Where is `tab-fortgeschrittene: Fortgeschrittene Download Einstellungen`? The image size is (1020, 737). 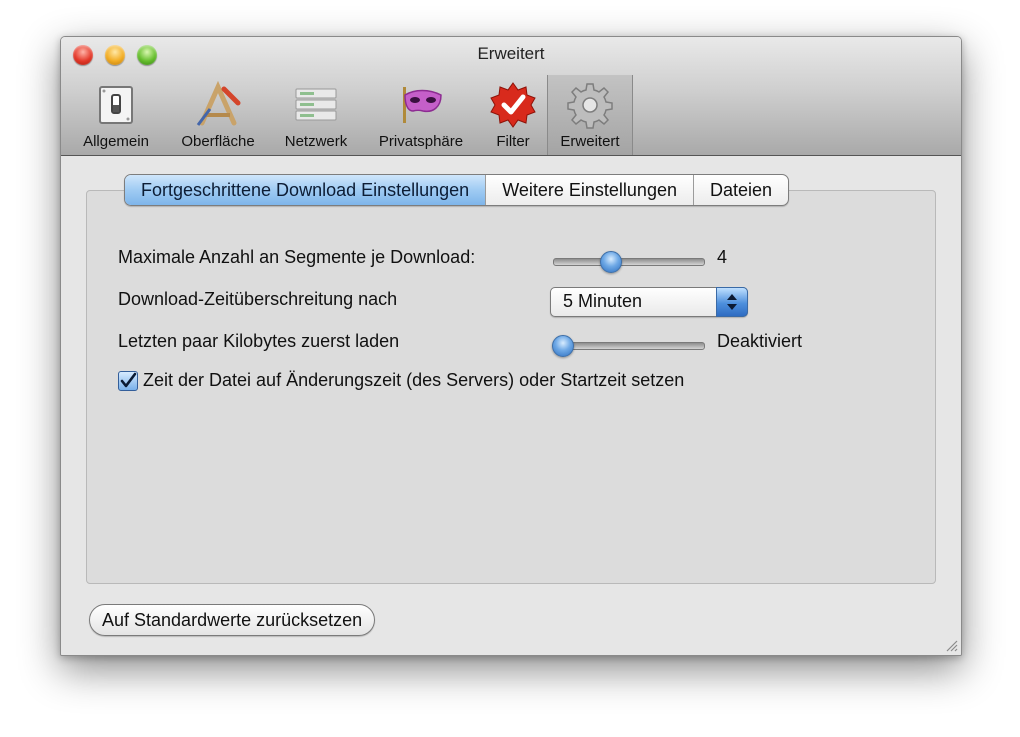
tab-fortgeschrittene: Fortgeschrittene Download Einstellungen is located at coordinates (305, 190).